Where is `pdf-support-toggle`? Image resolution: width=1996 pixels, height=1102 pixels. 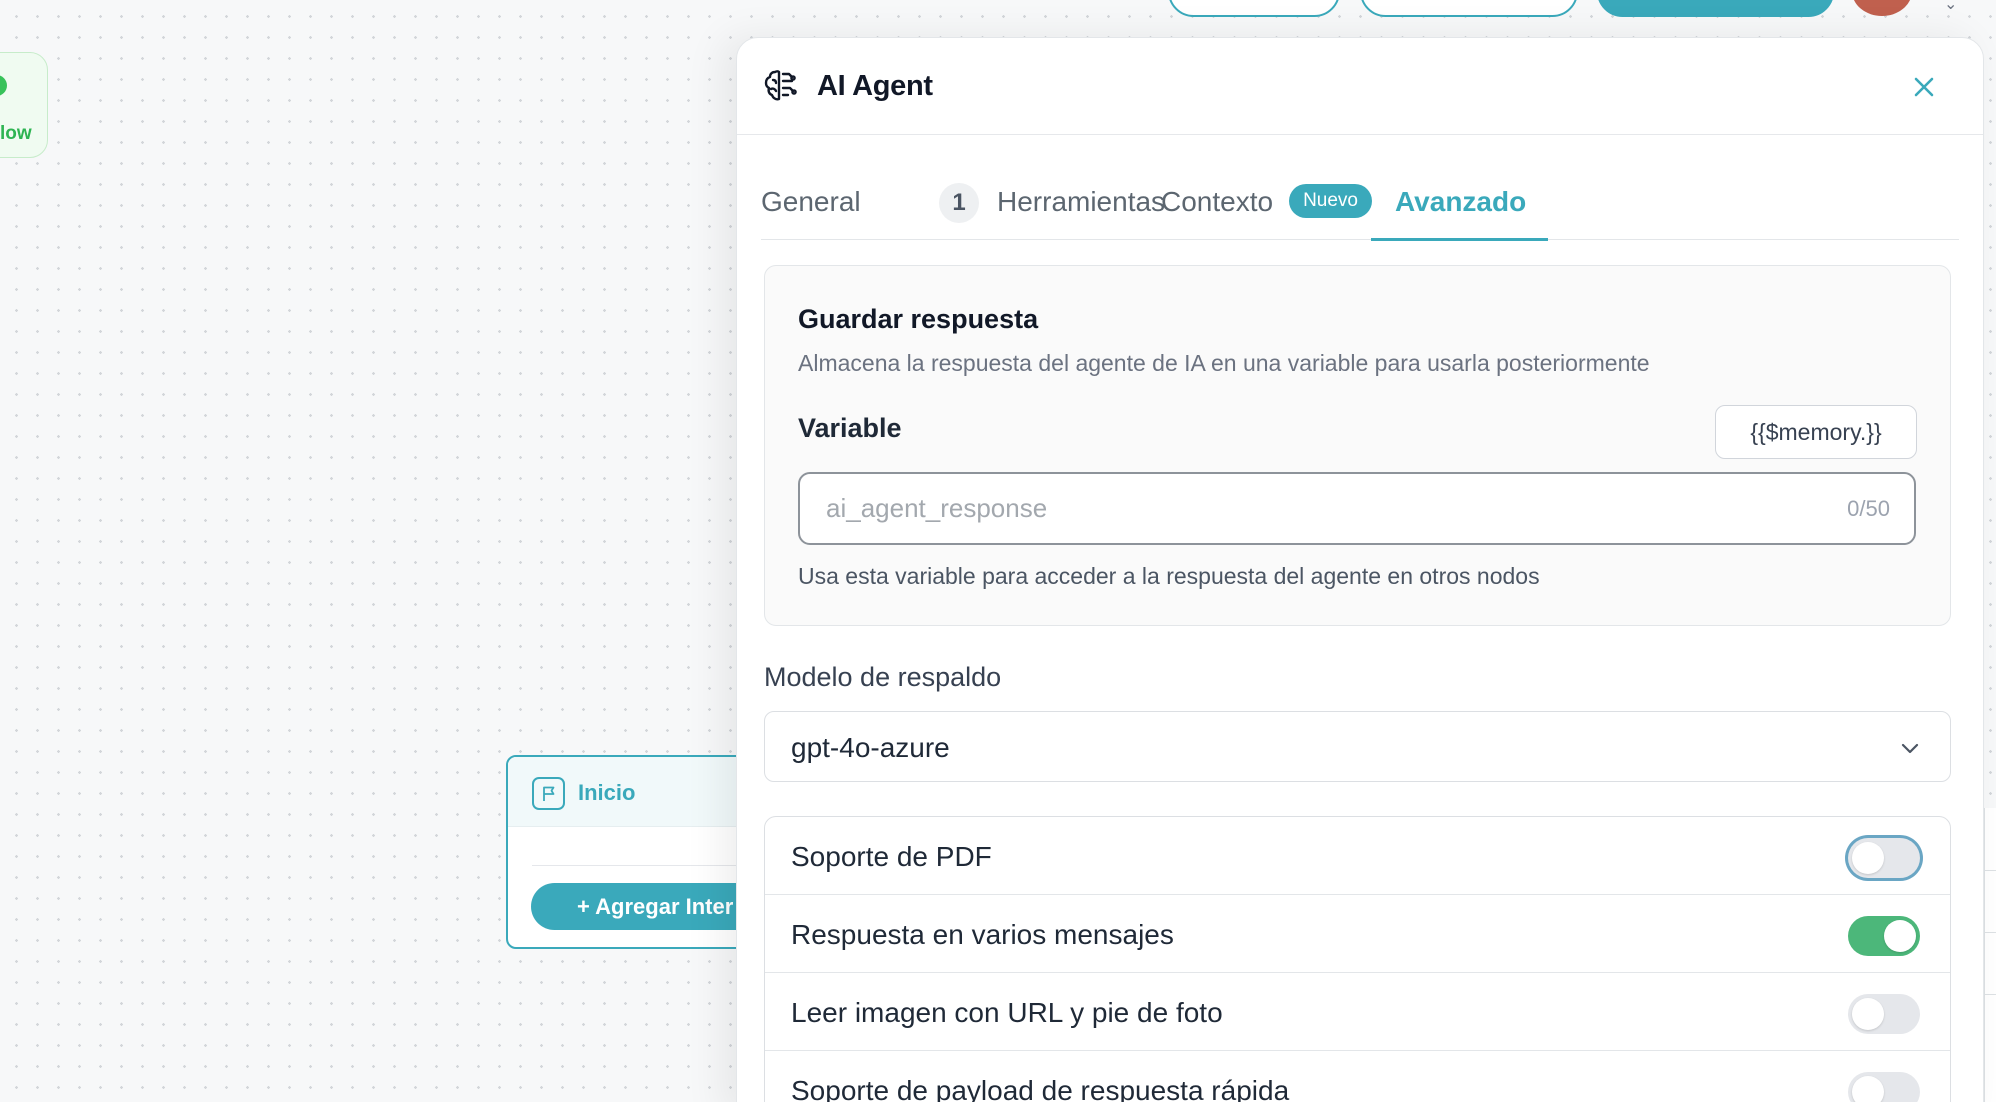
pdf-support-toggle is located at coordinates (1884, 858).